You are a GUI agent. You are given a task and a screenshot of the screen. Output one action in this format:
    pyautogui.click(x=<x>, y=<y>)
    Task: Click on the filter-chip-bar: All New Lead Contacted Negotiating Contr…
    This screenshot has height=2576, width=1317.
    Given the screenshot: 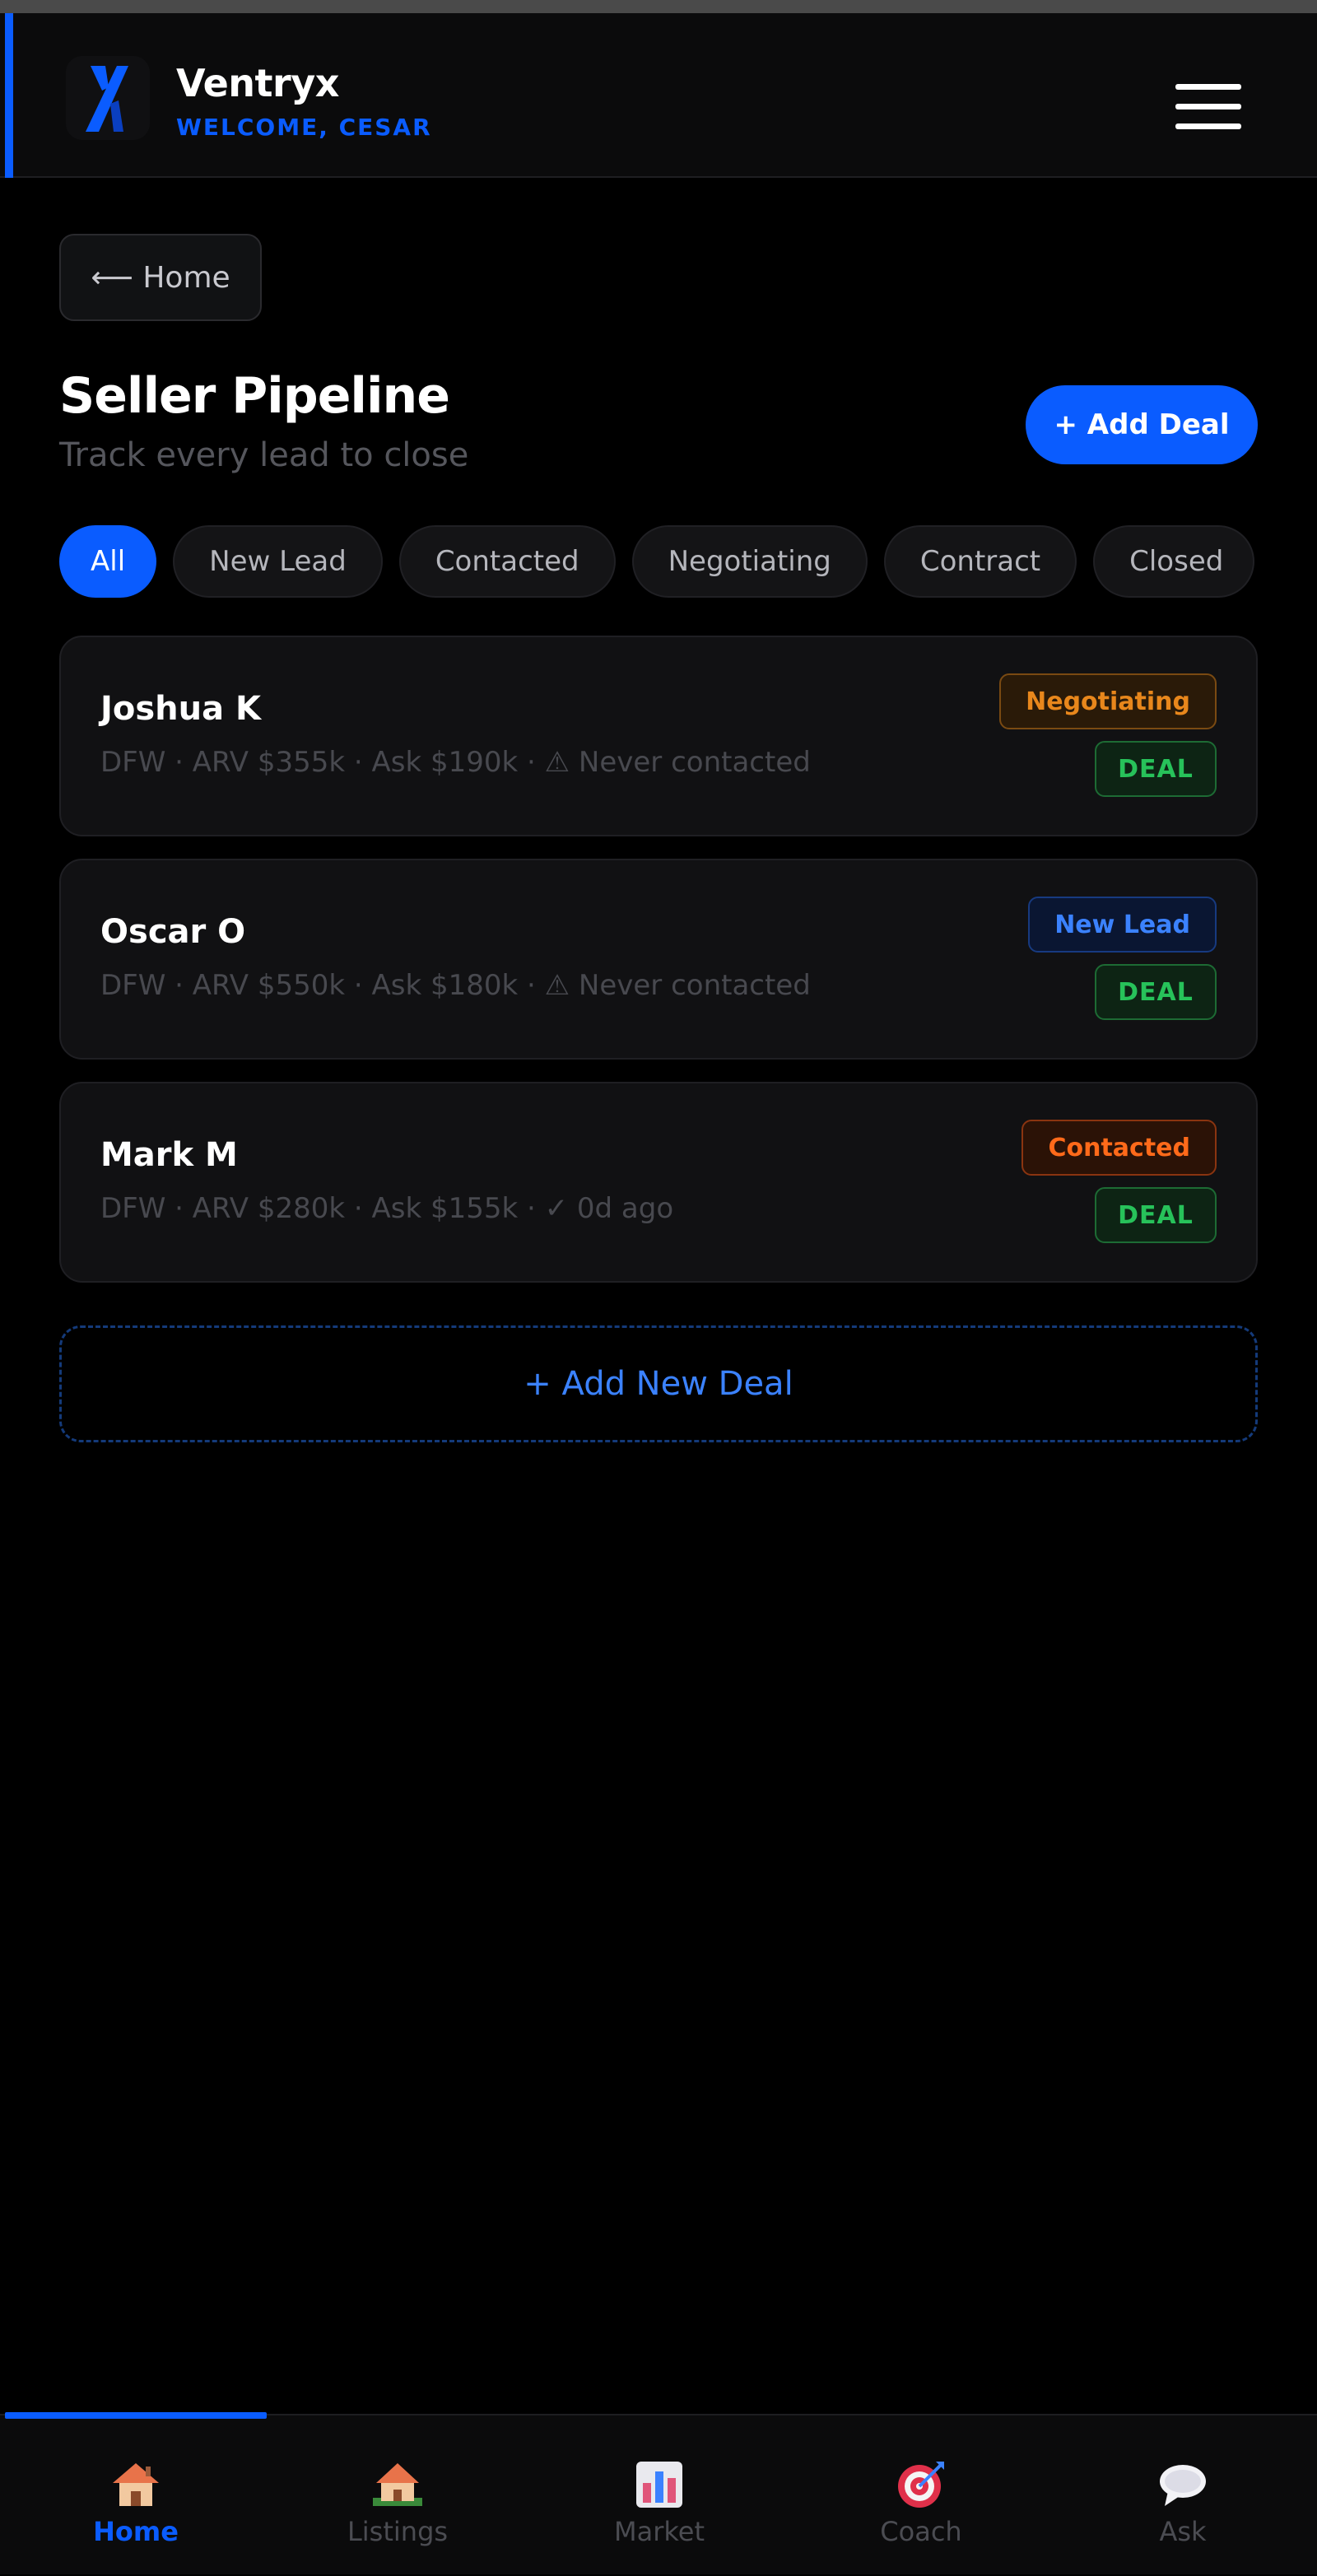 What is the action you would take?
    pyautogui.click(x=657, y=561)
    